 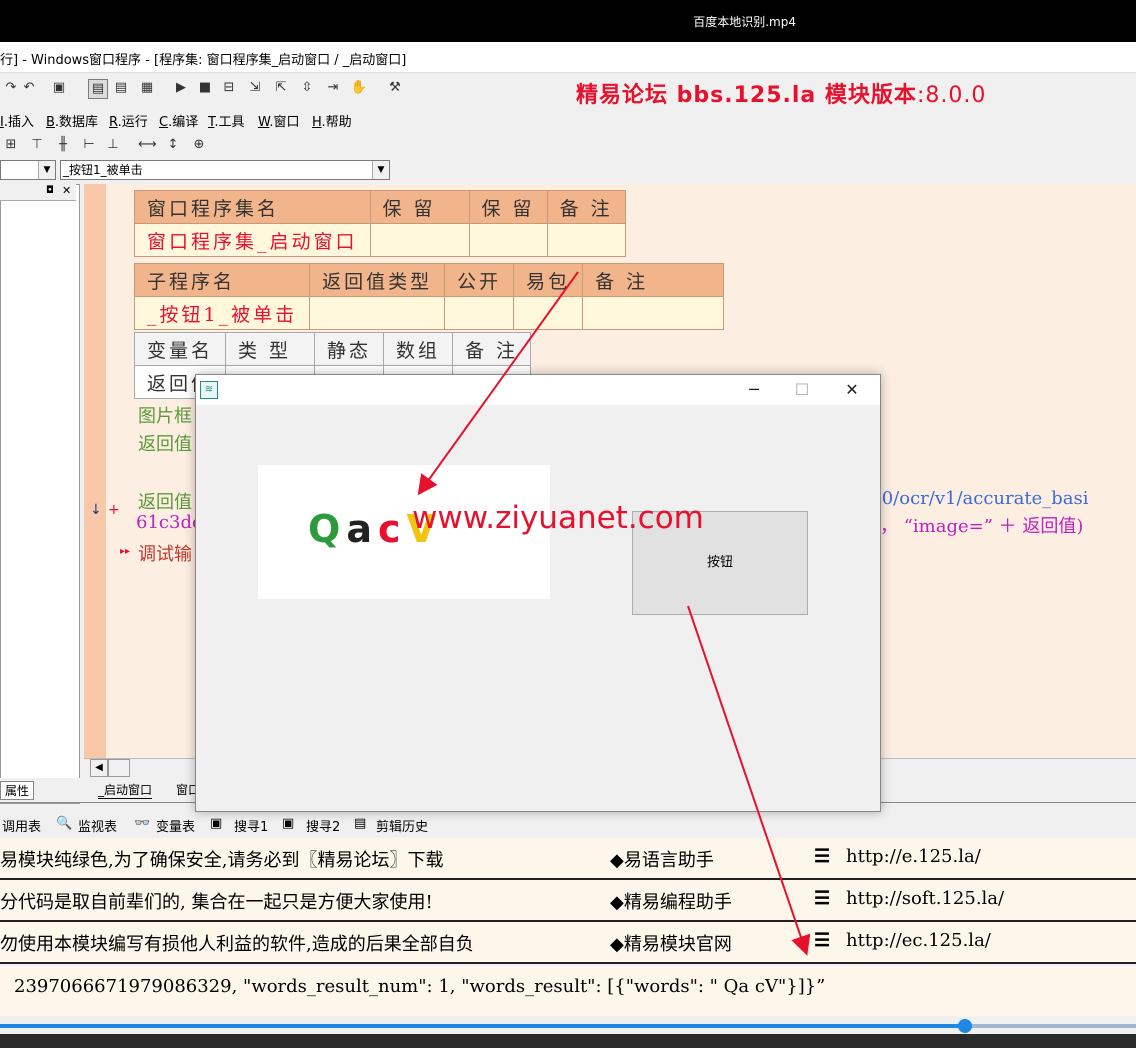 What do you see at coordinates (125, 790) in the screenshot?
I see `tab-start-window: _启动窗口` at bounding box center [125, 790].